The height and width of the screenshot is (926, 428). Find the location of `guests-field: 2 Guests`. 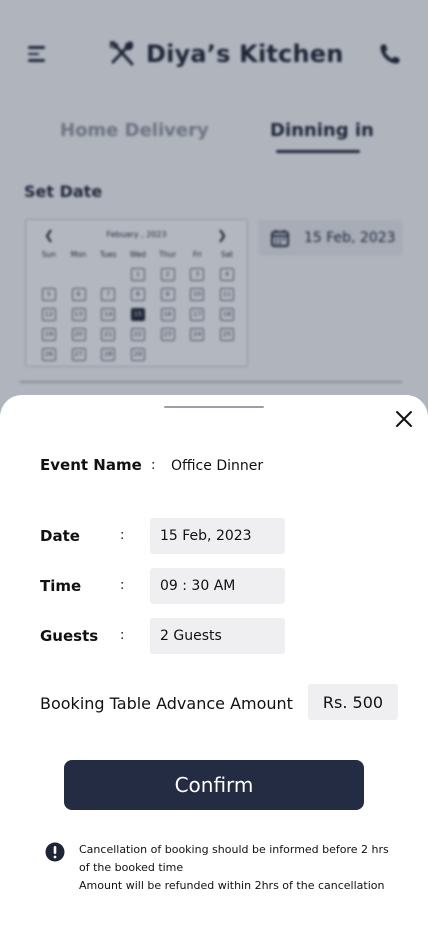

guests-field: 2 Guests is located at coordinates (217, 636).